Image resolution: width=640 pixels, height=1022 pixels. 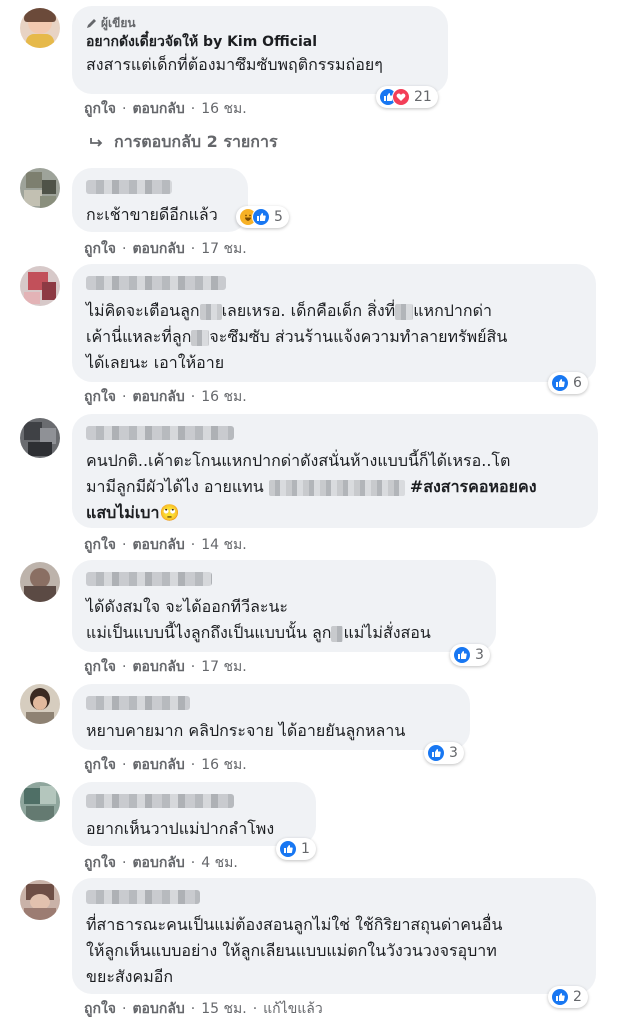 I want to click on comment-author: อยากดังเดี๋ยวจัดให้ by Kim Official, so click(x=260, y=42).